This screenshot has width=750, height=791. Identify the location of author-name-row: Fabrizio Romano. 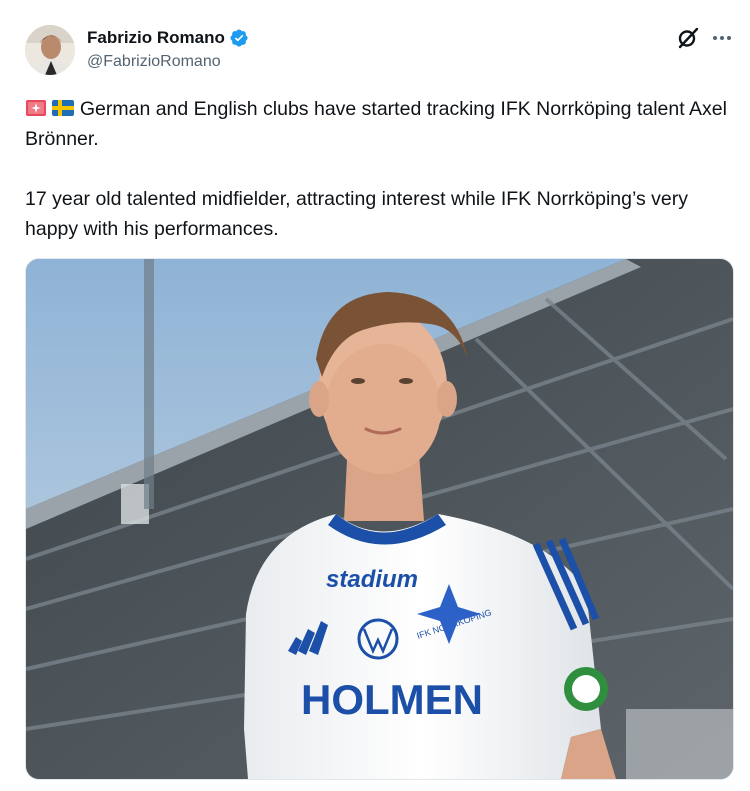
(168, 38).